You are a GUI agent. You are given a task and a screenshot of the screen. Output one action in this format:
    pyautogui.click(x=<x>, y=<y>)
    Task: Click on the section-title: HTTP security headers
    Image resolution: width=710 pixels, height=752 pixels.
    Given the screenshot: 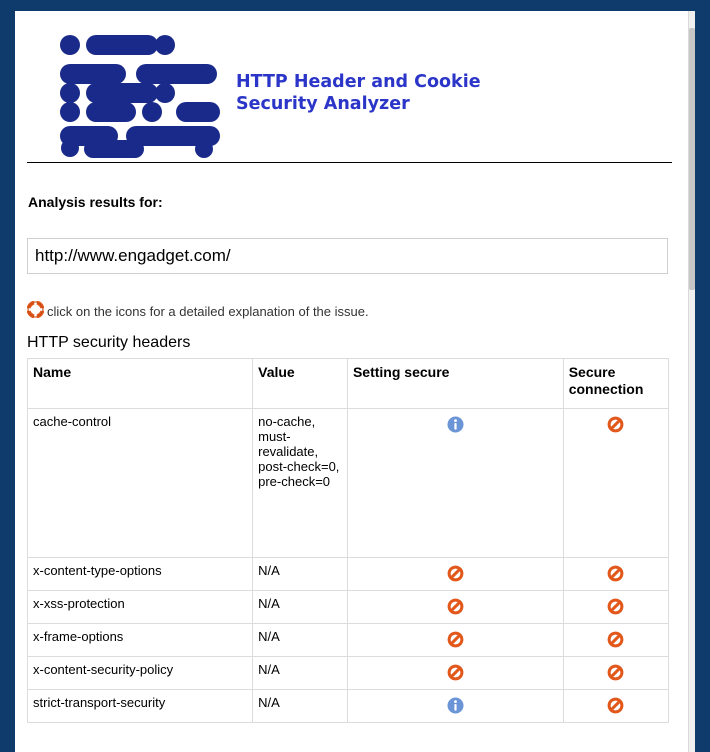 What is the action you would take?
    pyautogui.click(x=109, y=342)
    